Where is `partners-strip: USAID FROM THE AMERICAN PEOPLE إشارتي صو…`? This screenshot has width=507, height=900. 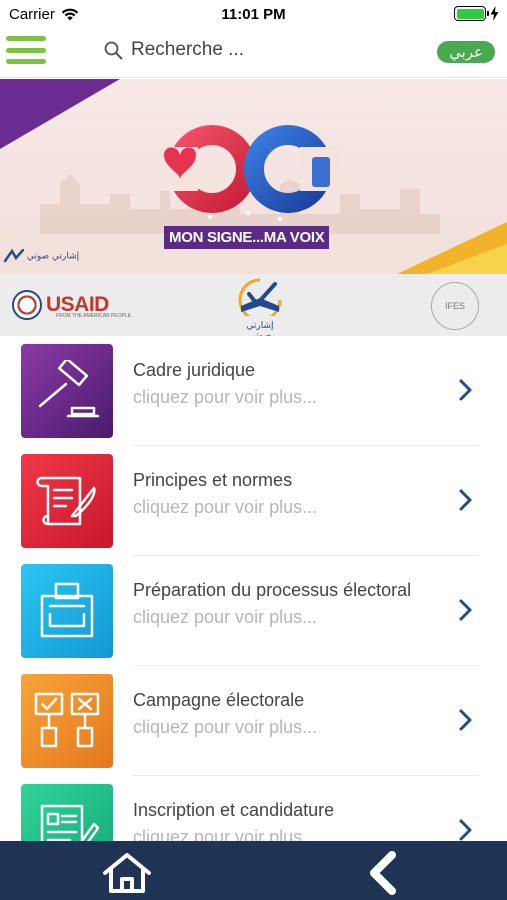
partners-strip: USAID FROM THE AMERICAN PEOPLE إشارتي صو… is located at coordinates (253, 307).